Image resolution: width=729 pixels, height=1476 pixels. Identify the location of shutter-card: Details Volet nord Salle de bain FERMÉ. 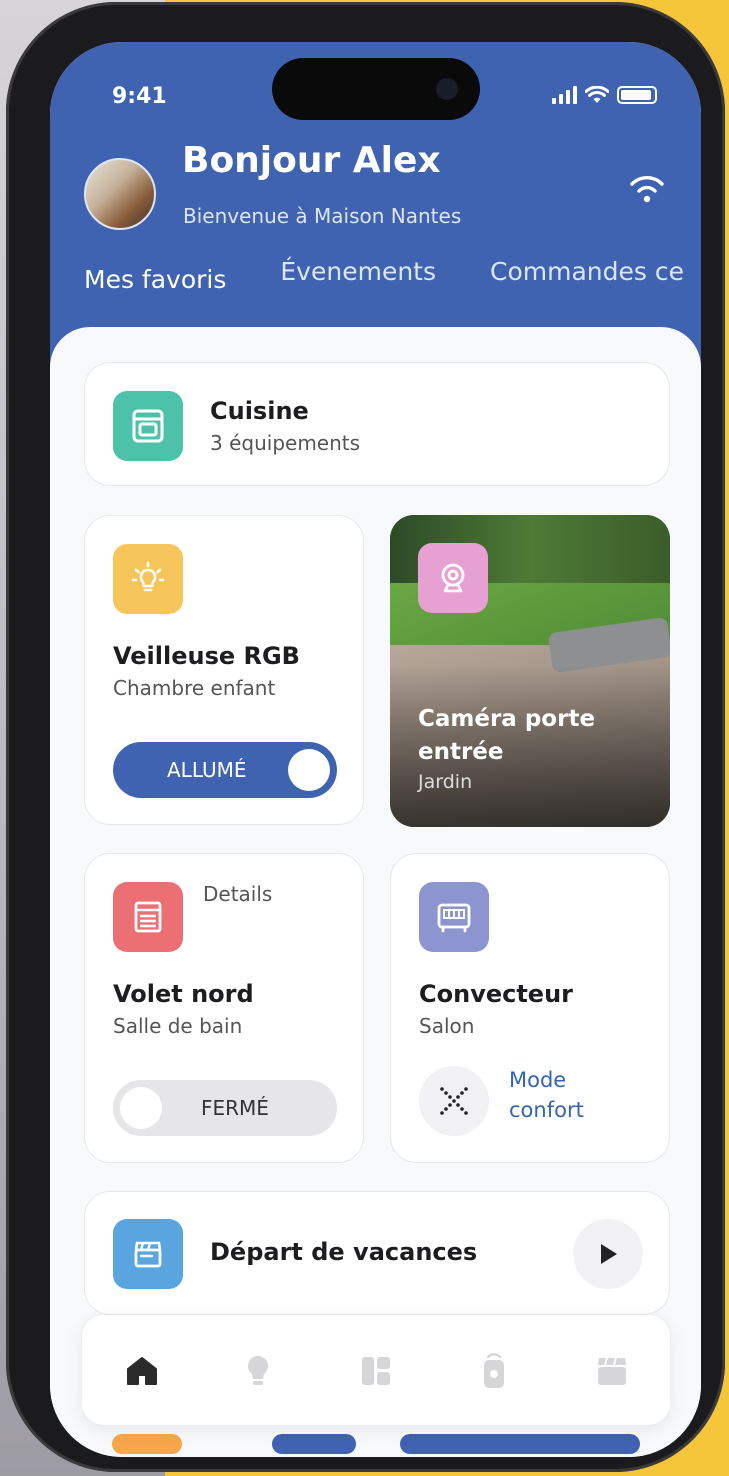
(224, 1008).